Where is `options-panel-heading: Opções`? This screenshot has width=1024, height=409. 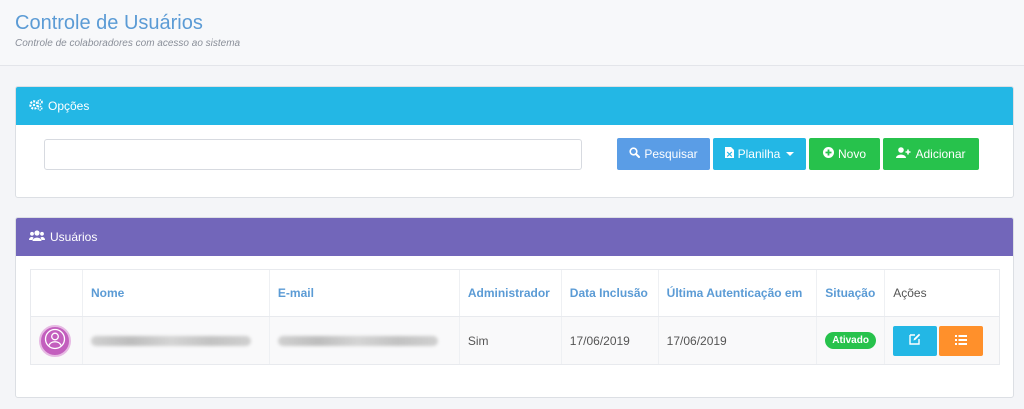
options-panel-heading: Opções is located at coordinates (514, 106).